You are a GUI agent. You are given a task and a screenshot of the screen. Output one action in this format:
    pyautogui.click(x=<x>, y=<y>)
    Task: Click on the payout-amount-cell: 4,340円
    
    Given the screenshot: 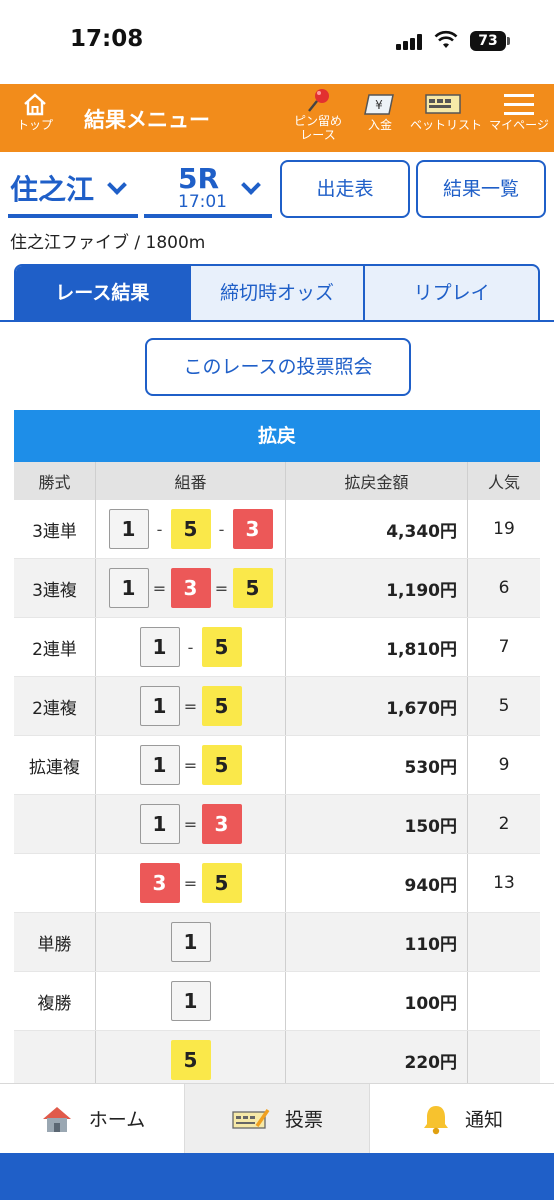 What is the action you would take?
    pyautogui.click(x=377, y=529)
    